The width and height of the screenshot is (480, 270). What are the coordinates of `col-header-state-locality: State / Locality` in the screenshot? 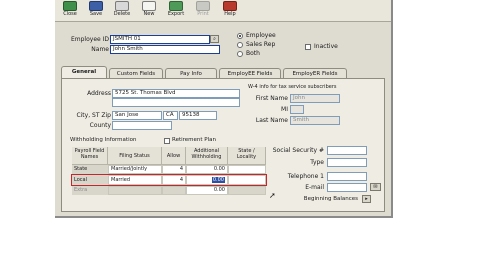 It's located at (247, 156).